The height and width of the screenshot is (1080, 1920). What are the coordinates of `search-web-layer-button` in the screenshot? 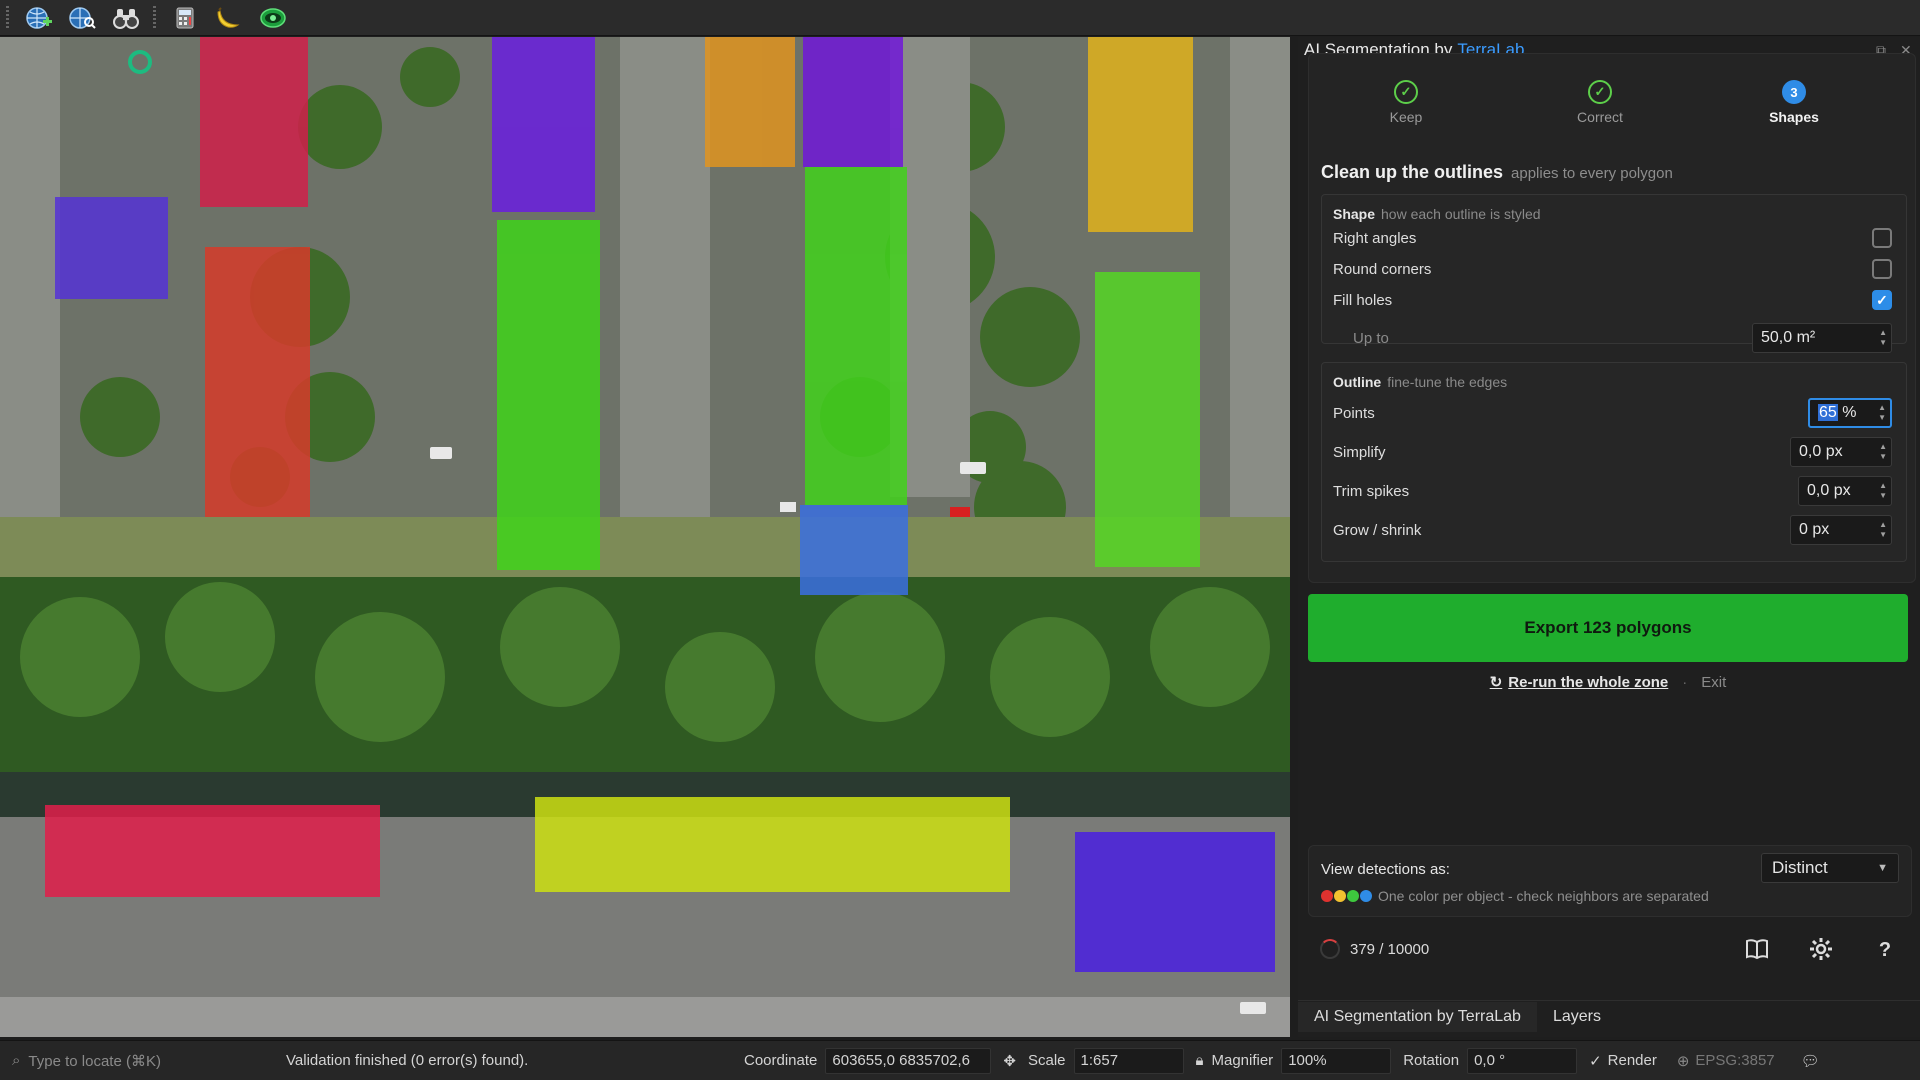 It's located at (82, 18).